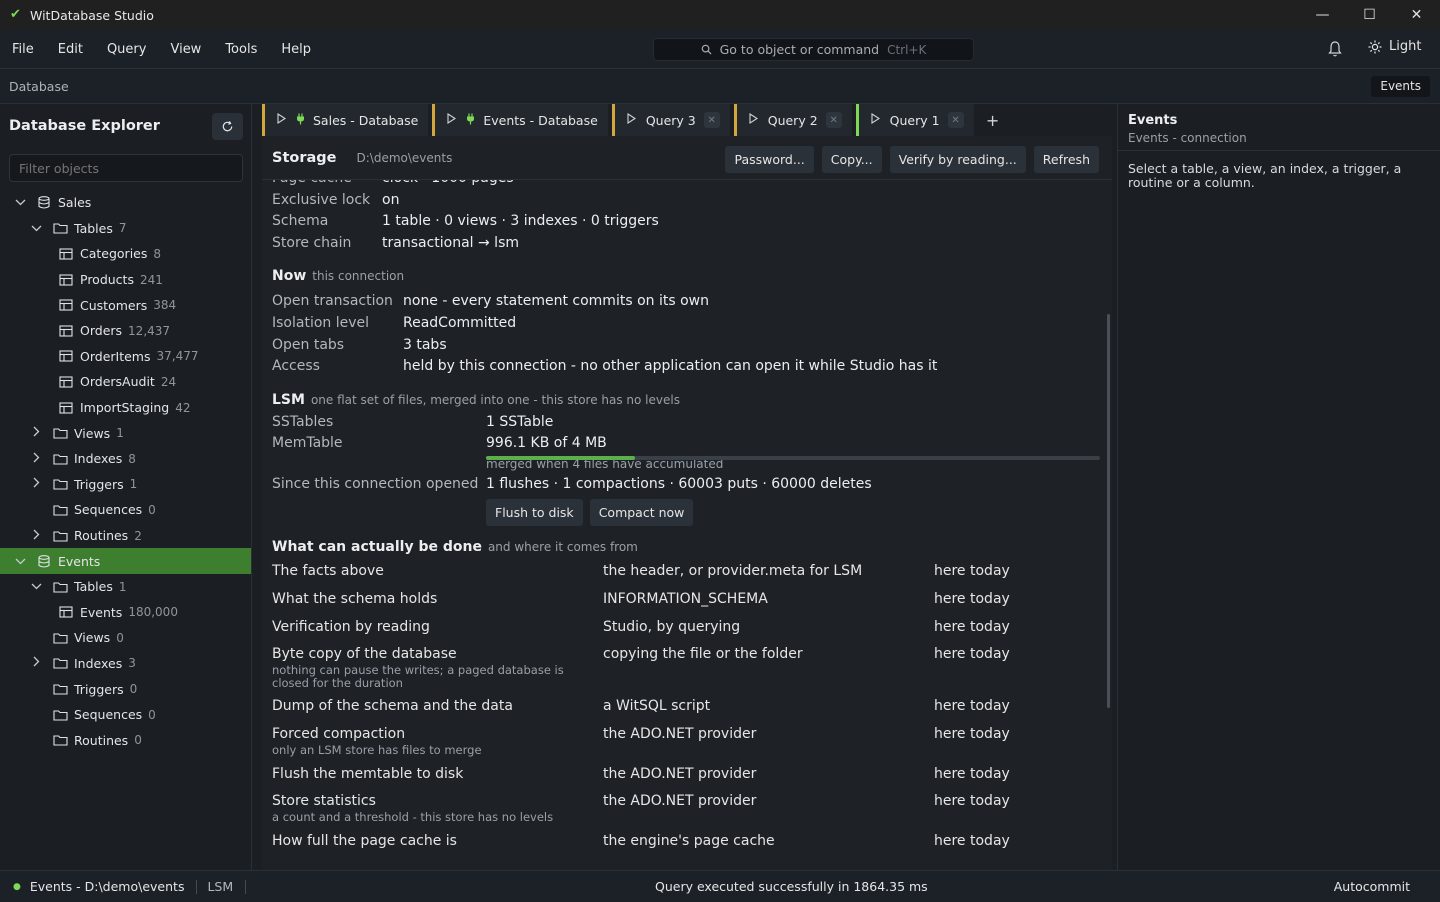 This screenshot has width=1440, height=902. Describe the element at coordinates (685, 598) in the screenshot. I see `capability-source: INFORMATION_SCHEMA` at that location.